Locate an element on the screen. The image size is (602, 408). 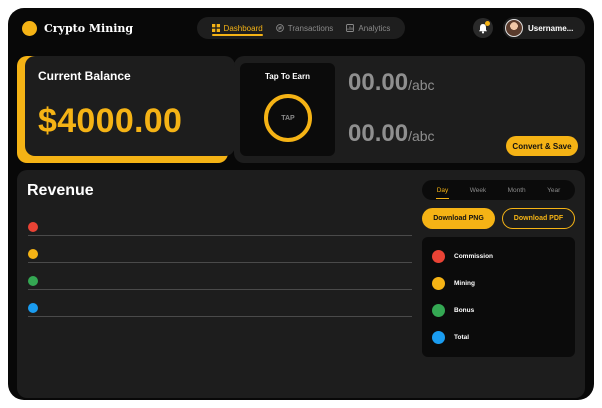
balance-value: $4000.00 is located at coordinates (110, 121).